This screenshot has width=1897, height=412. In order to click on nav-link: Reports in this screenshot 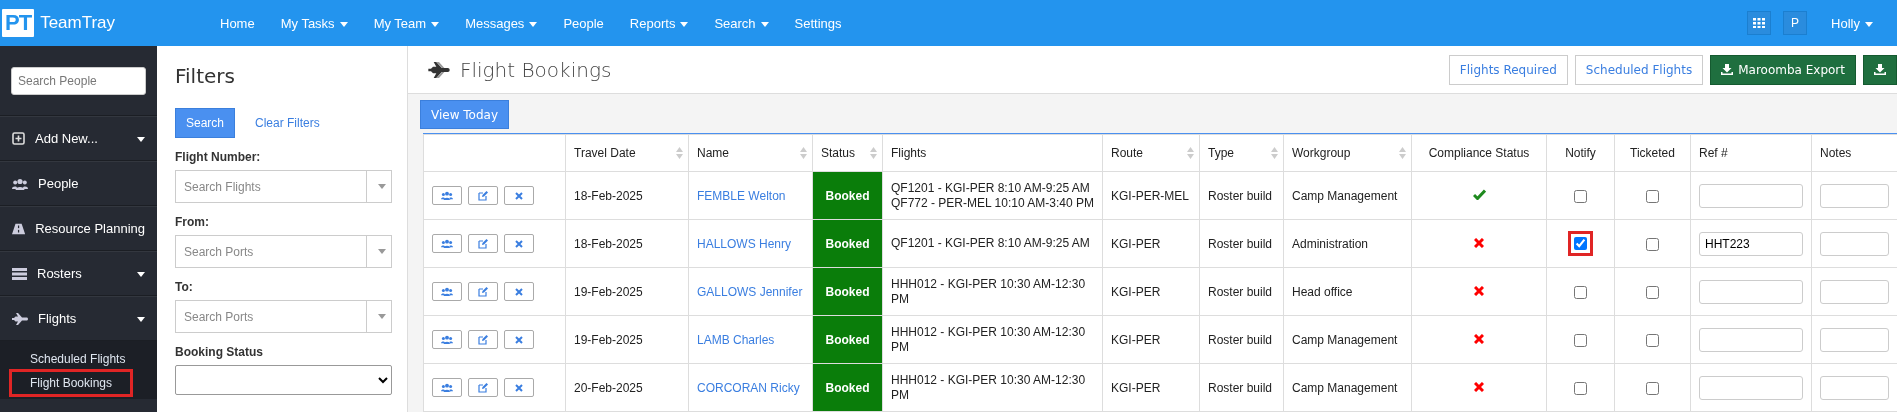, I will do `click(659, 23)`.